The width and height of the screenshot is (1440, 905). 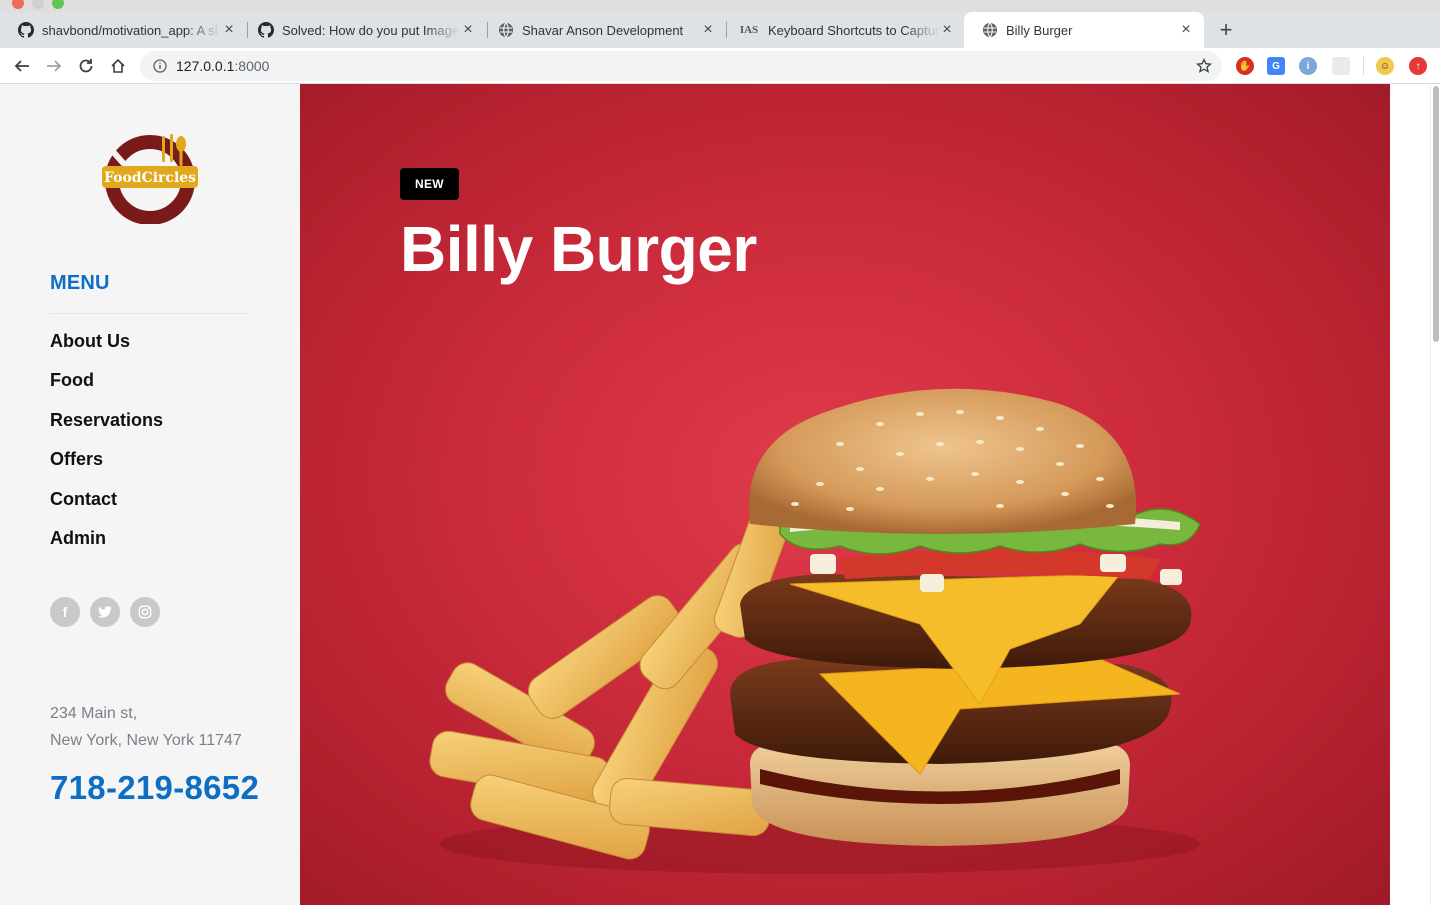 What do you see at coordinates (106, 350) in the screenshot?
I see `nav-item-about-us: About Us` at bounding box center [106, 350].